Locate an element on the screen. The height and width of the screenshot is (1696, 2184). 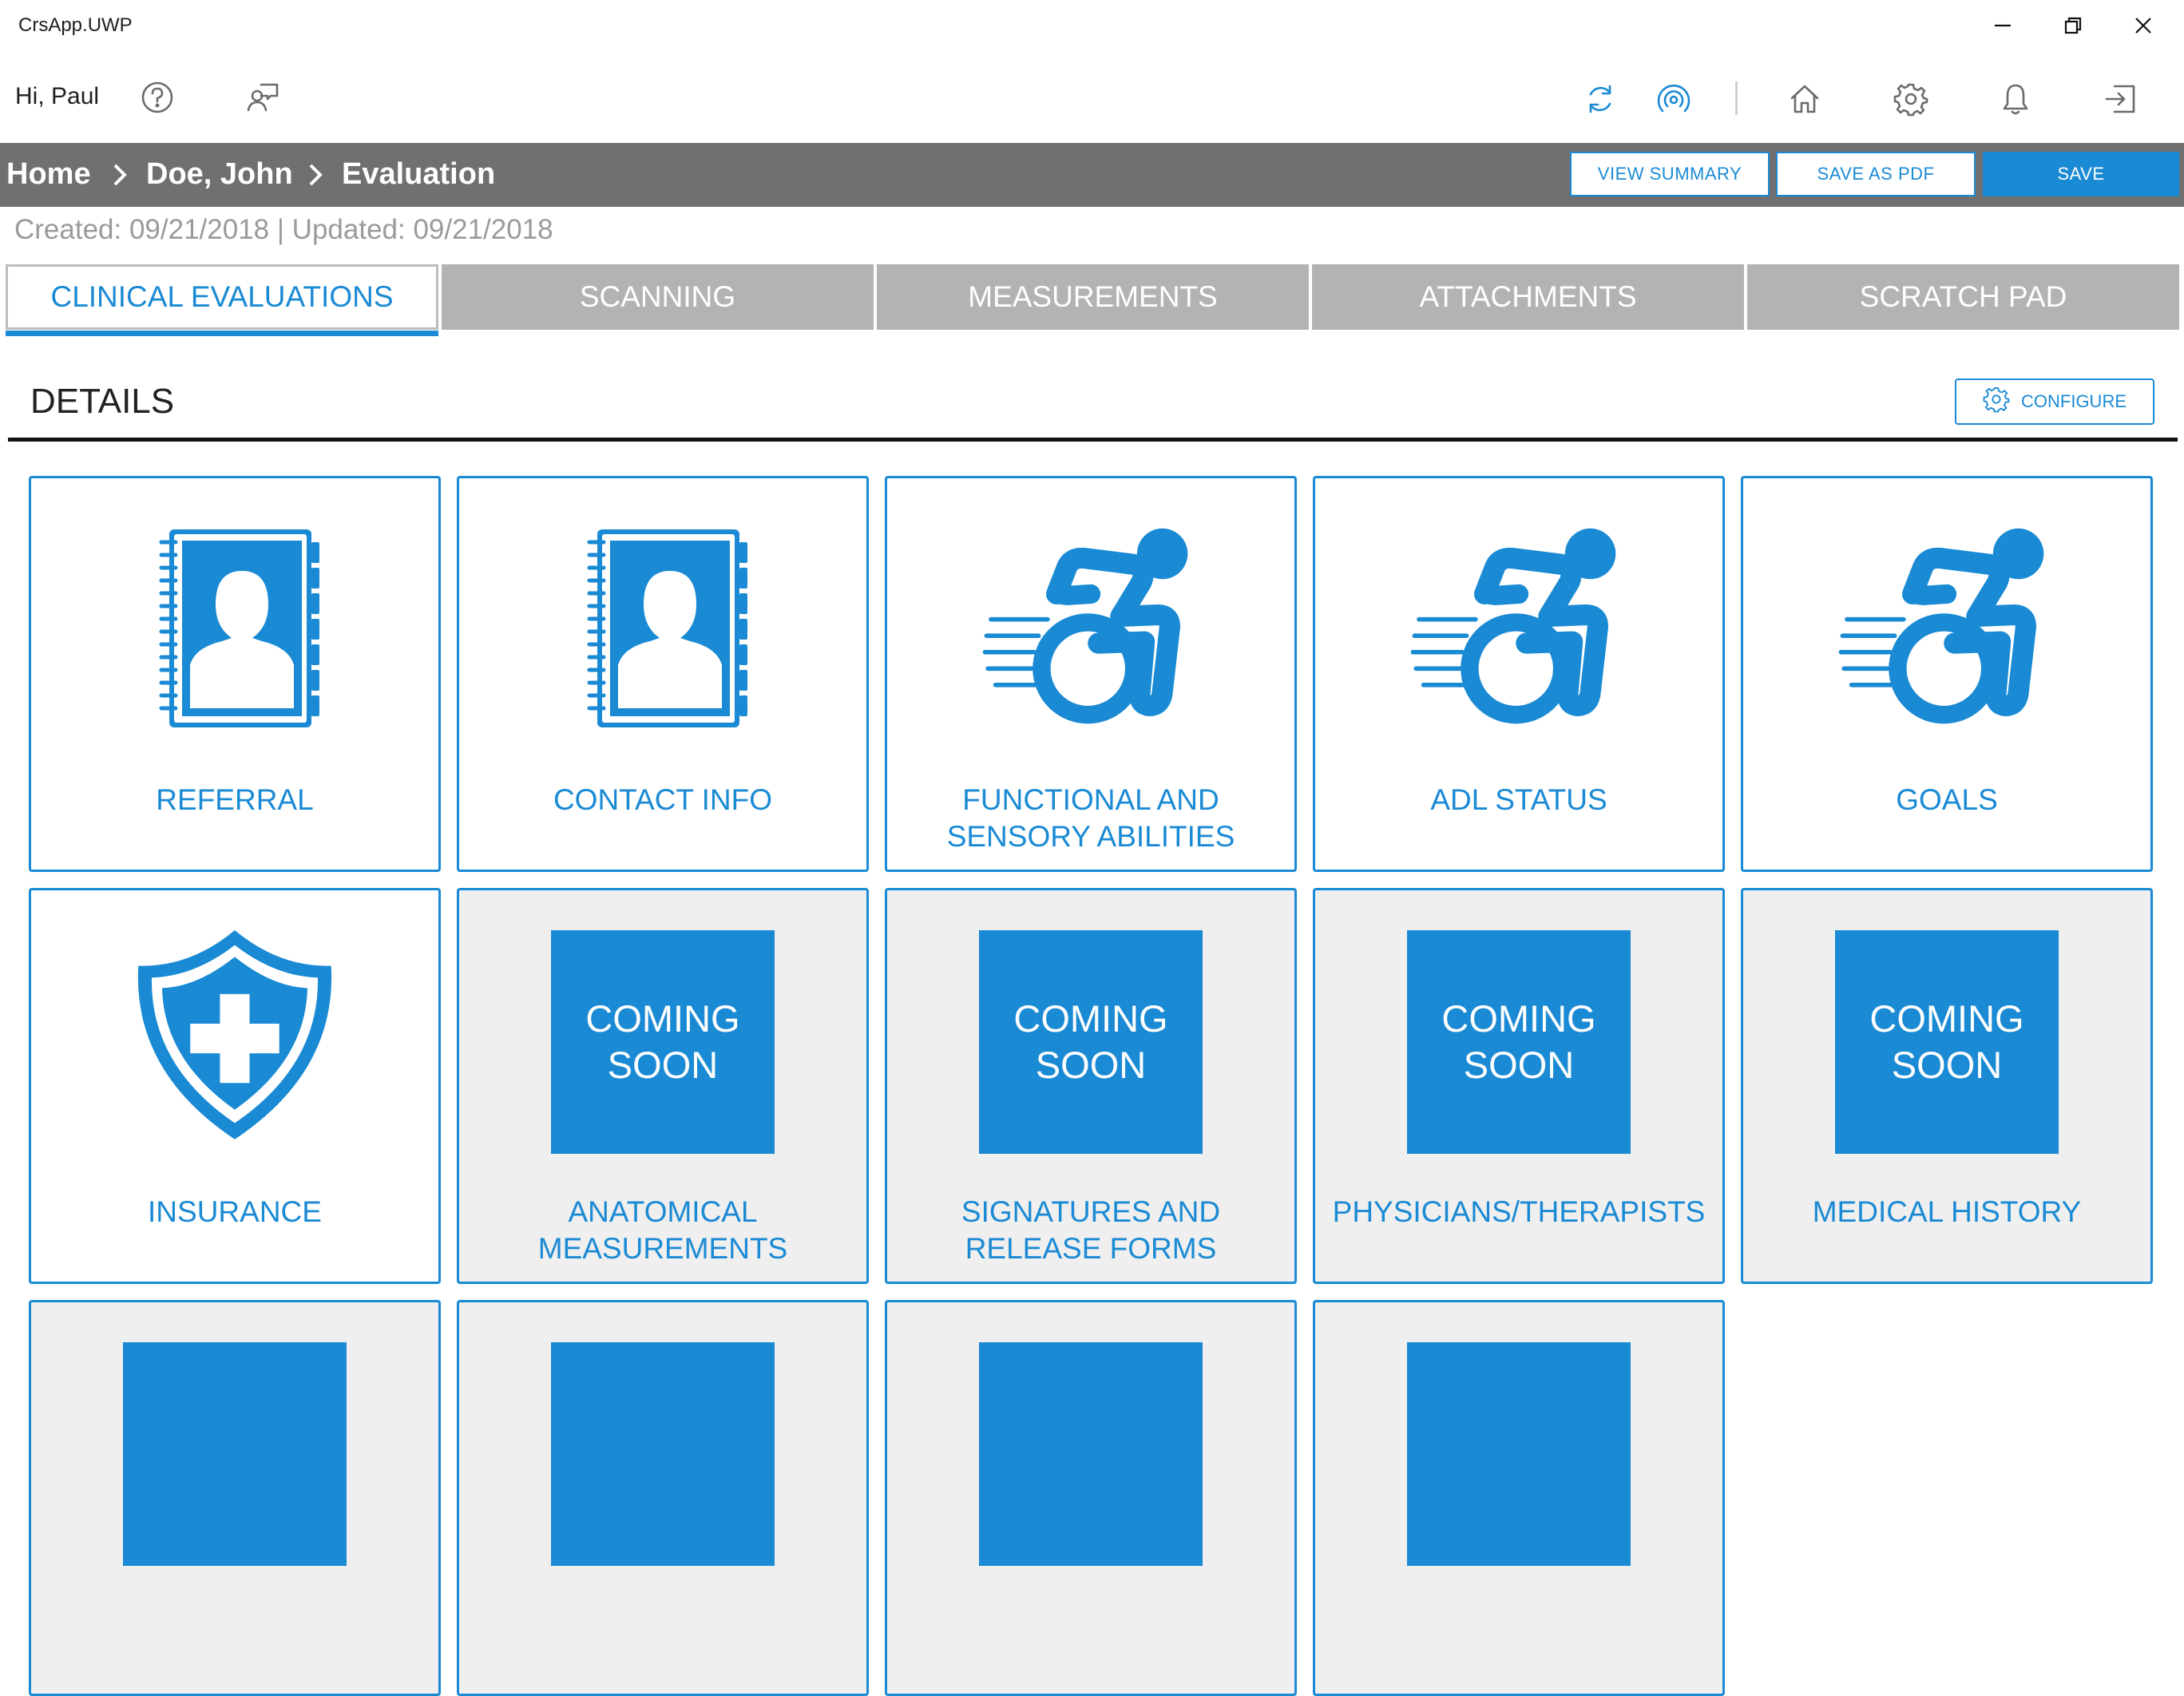
tile-goals: GOALS is located at coordinates (1947, 674).